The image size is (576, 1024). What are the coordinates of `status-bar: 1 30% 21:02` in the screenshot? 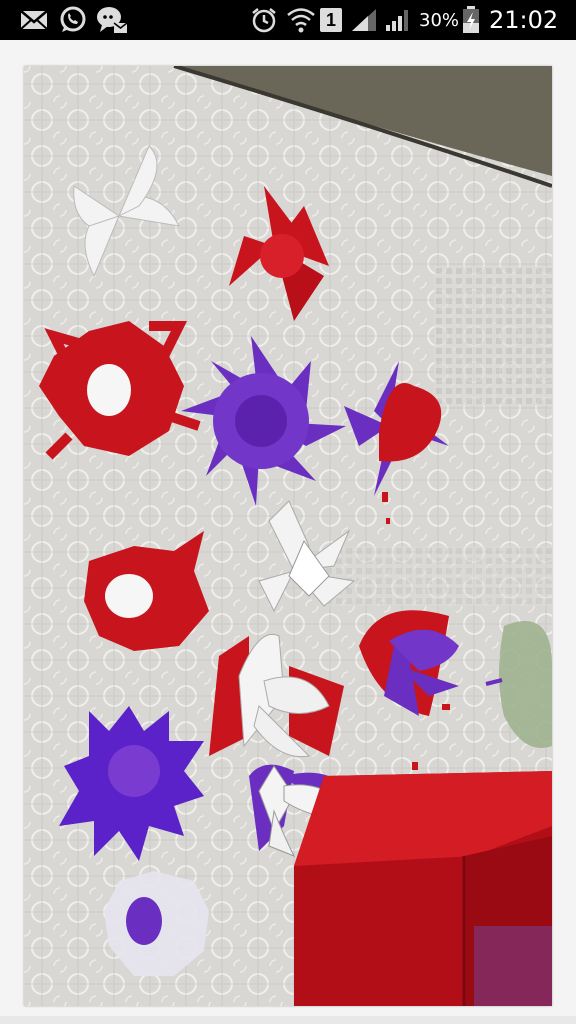 It's located at (288, 20).